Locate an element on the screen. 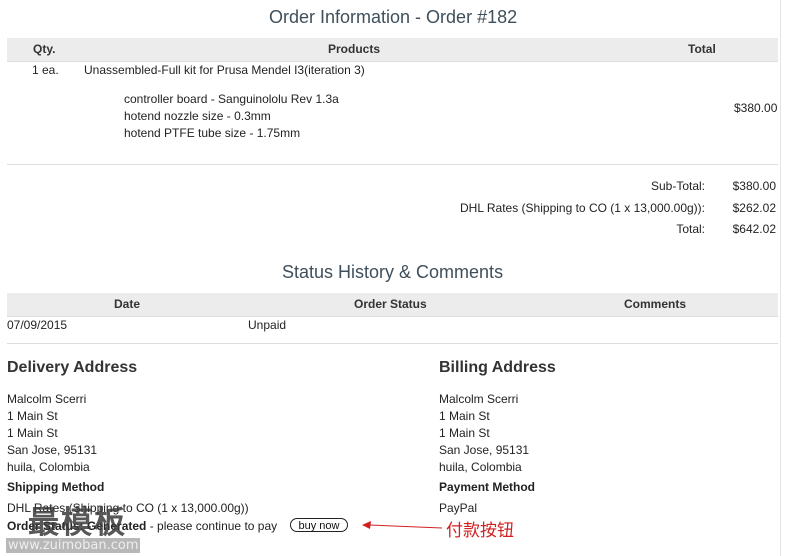 The image size is (785, 556). col-qty: Qty. is located at coordinates (44, 49).